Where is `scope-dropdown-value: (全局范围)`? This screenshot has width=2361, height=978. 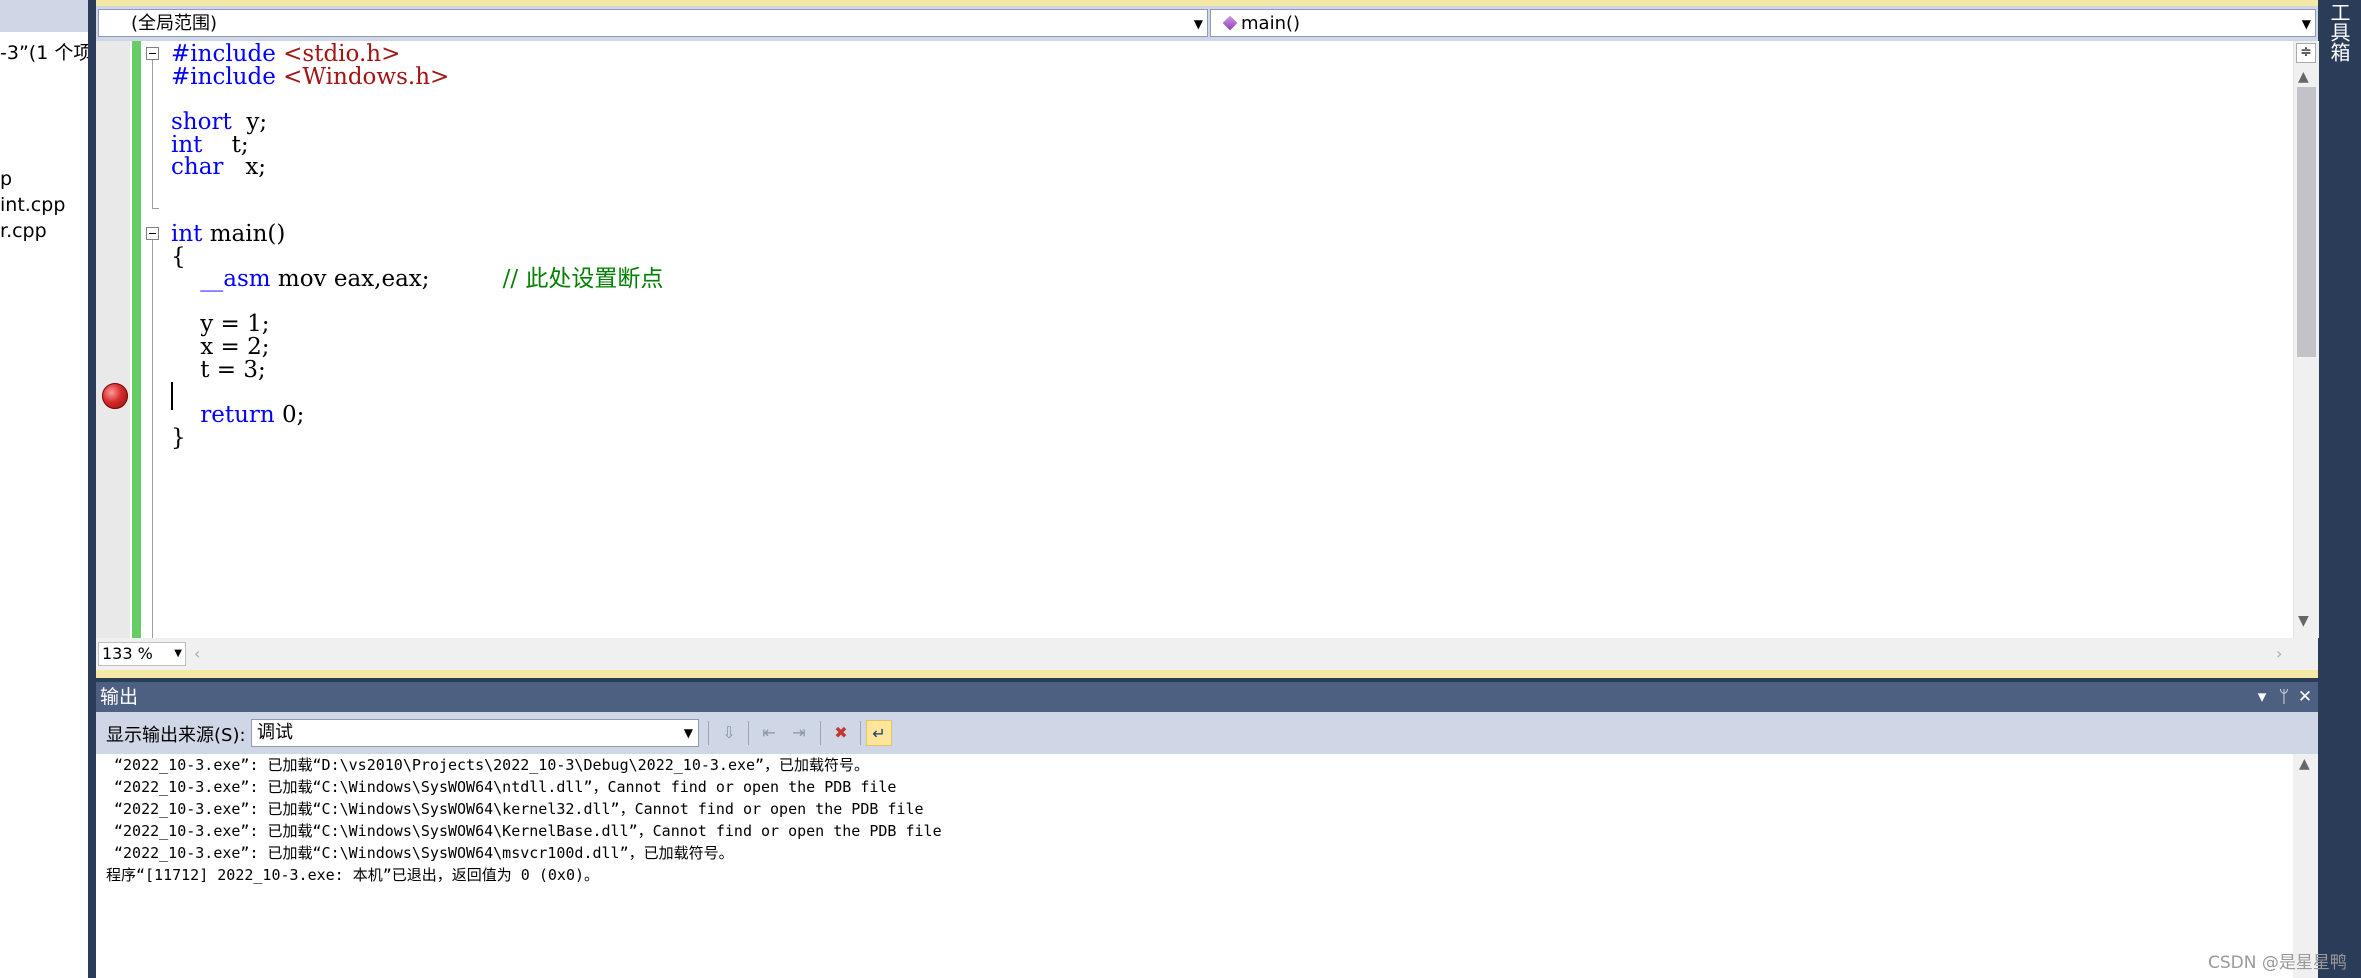
scope-dropdown-value: (全局范围) is located at coordinates (174, 23).